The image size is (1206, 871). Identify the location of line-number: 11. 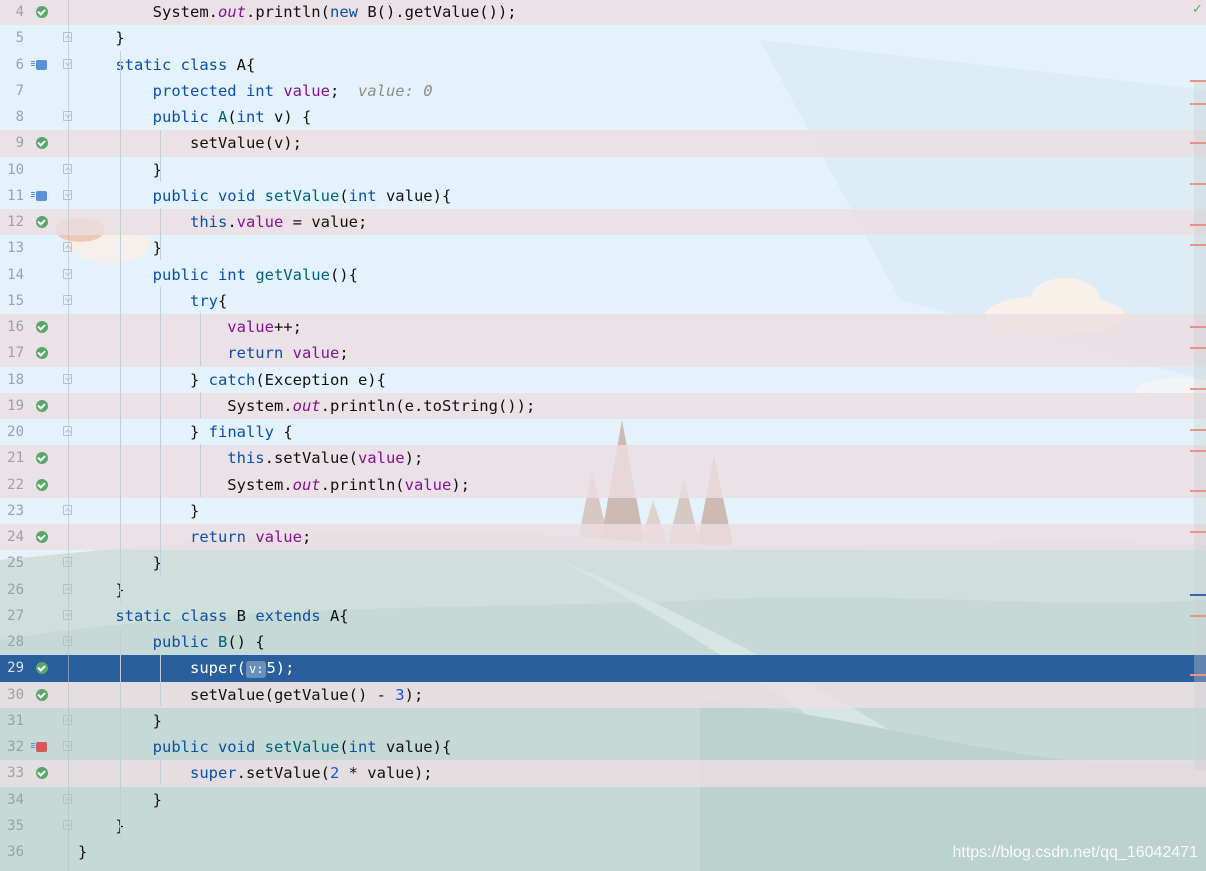
(12, 196).